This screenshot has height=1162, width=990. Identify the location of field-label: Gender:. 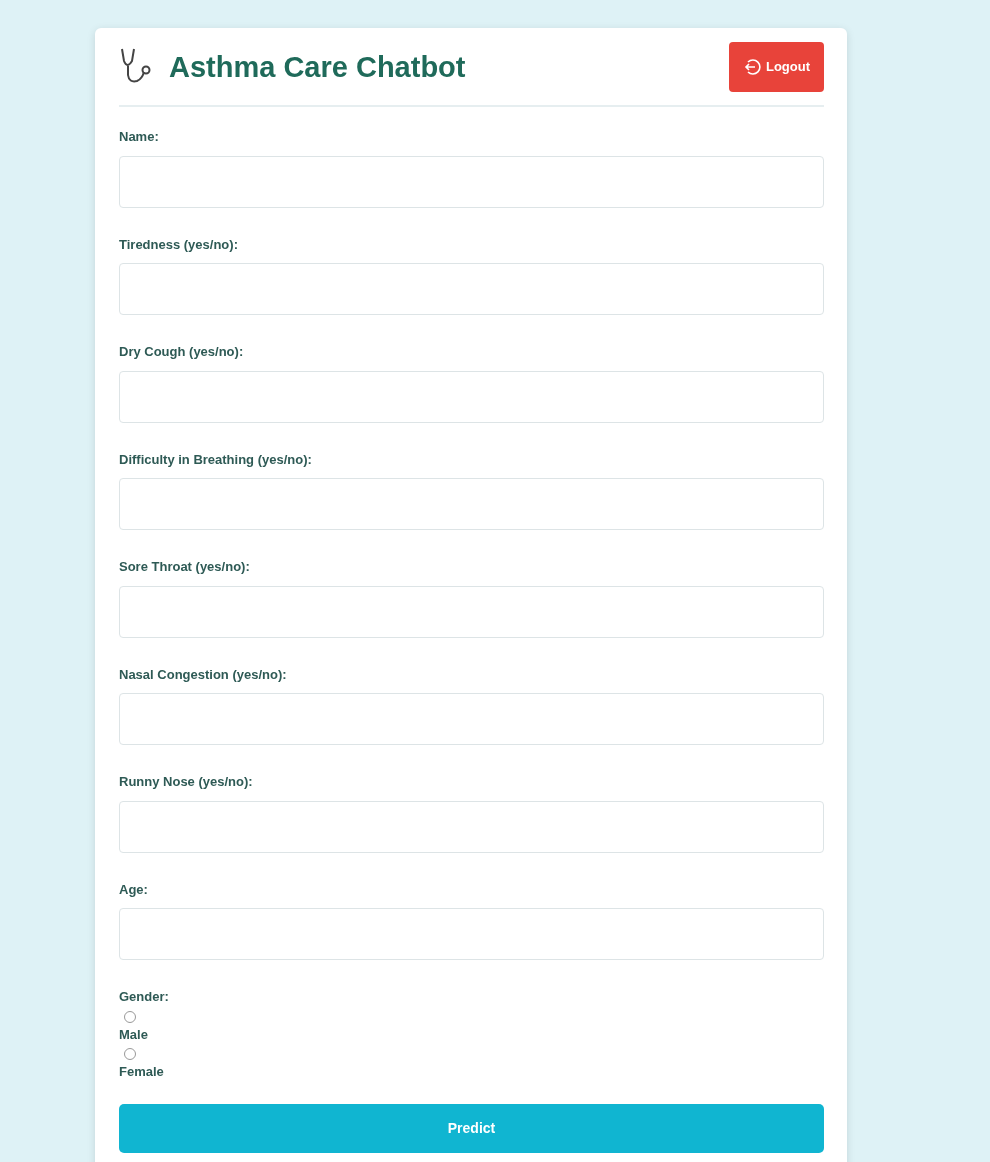
(144, 997).